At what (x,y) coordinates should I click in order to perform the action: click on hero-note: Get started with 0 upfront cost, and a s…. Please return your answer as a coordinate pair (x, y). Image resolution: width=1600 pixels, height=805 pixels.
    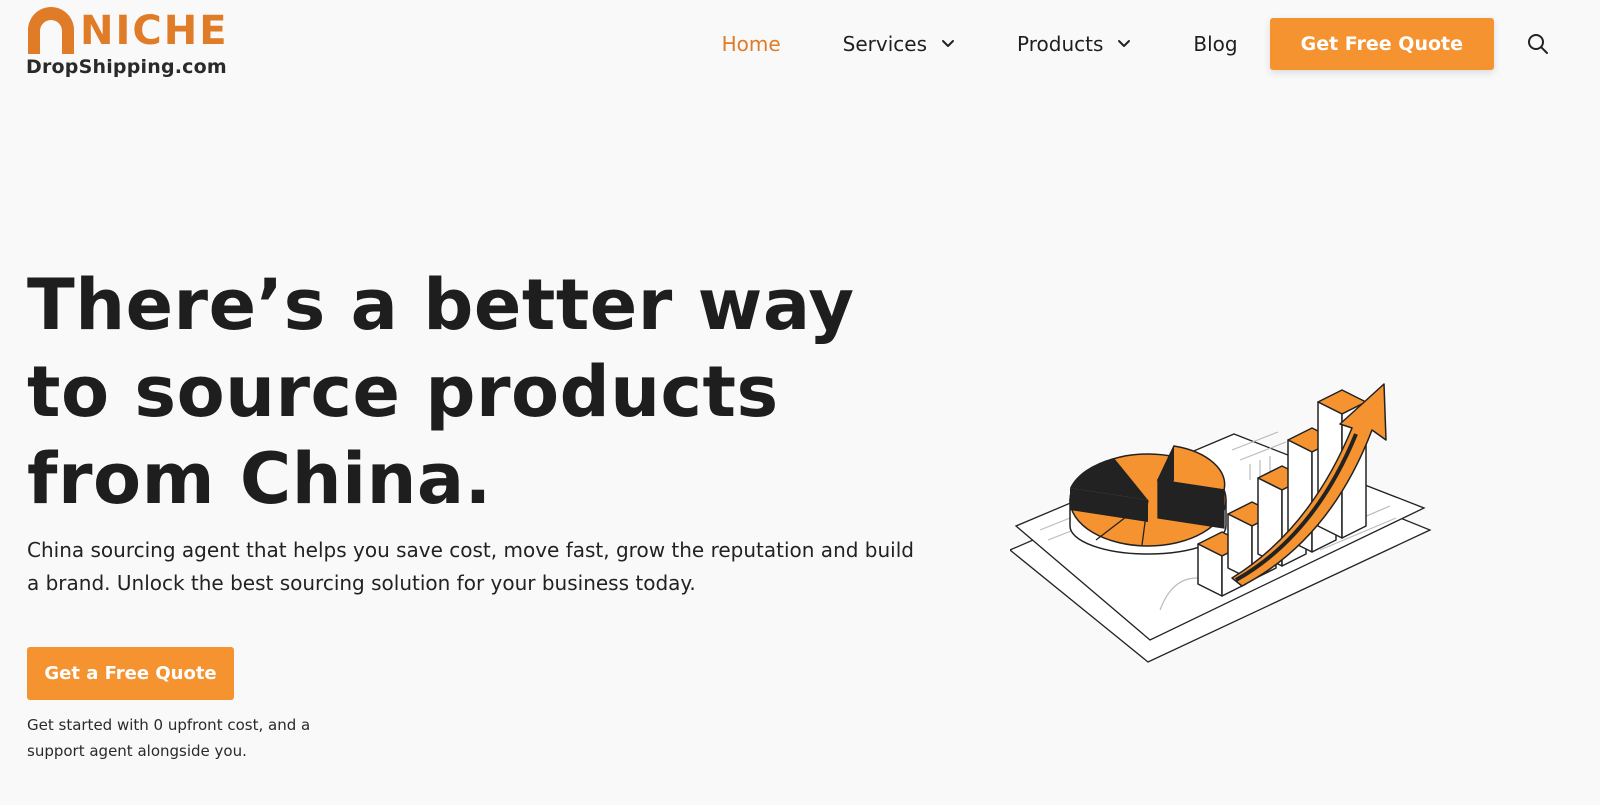
    Looking at the image, I should click on (169, 738).